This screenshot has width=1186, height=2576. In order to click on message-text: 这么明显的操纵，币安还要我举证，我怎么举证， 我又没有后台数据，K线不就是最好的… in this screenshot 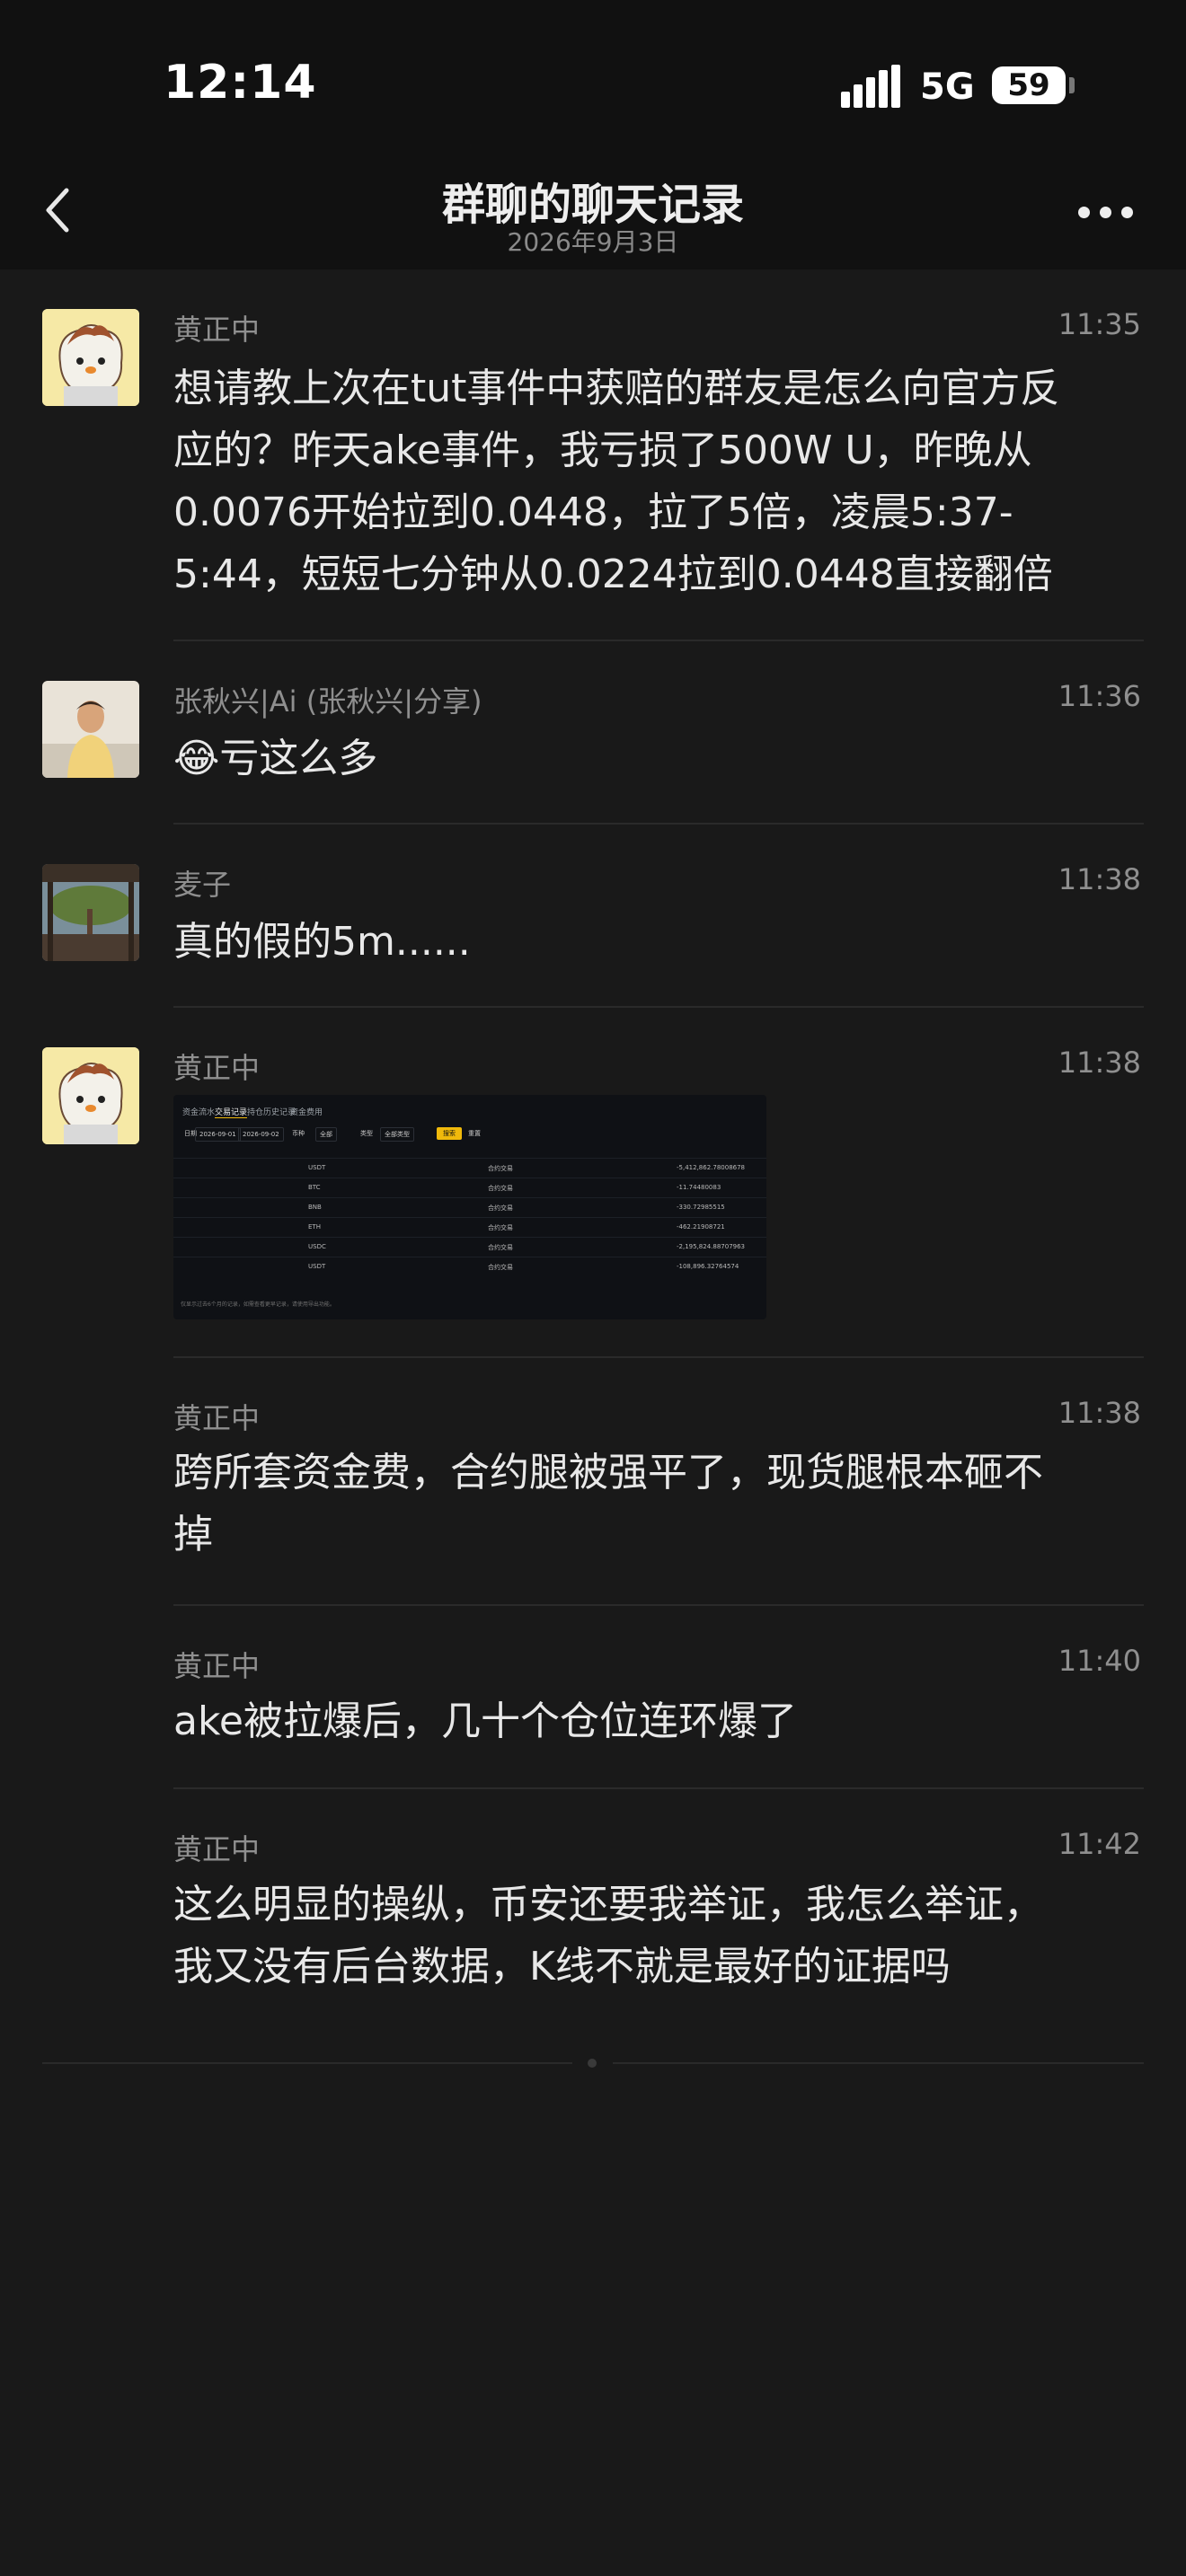, I will do `click(658, 1936)`.